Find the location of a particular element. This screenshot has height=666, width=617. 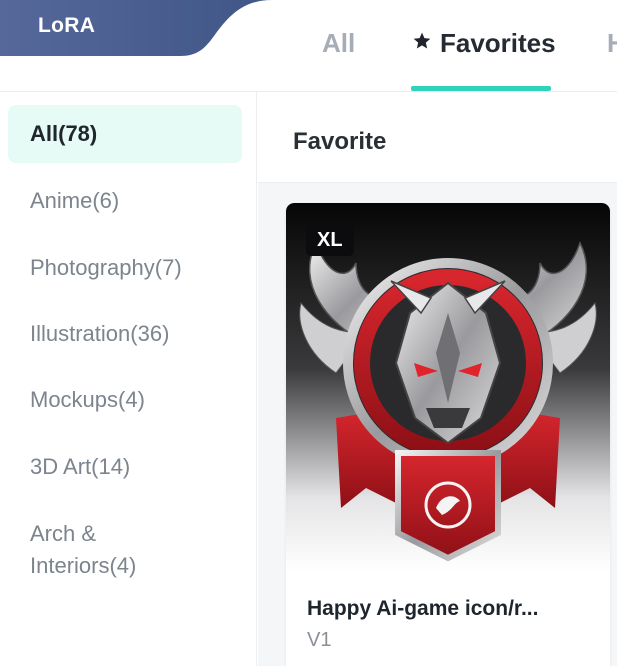

category-item-mockups: Mockups(4) is located at coordinates (125, 400).